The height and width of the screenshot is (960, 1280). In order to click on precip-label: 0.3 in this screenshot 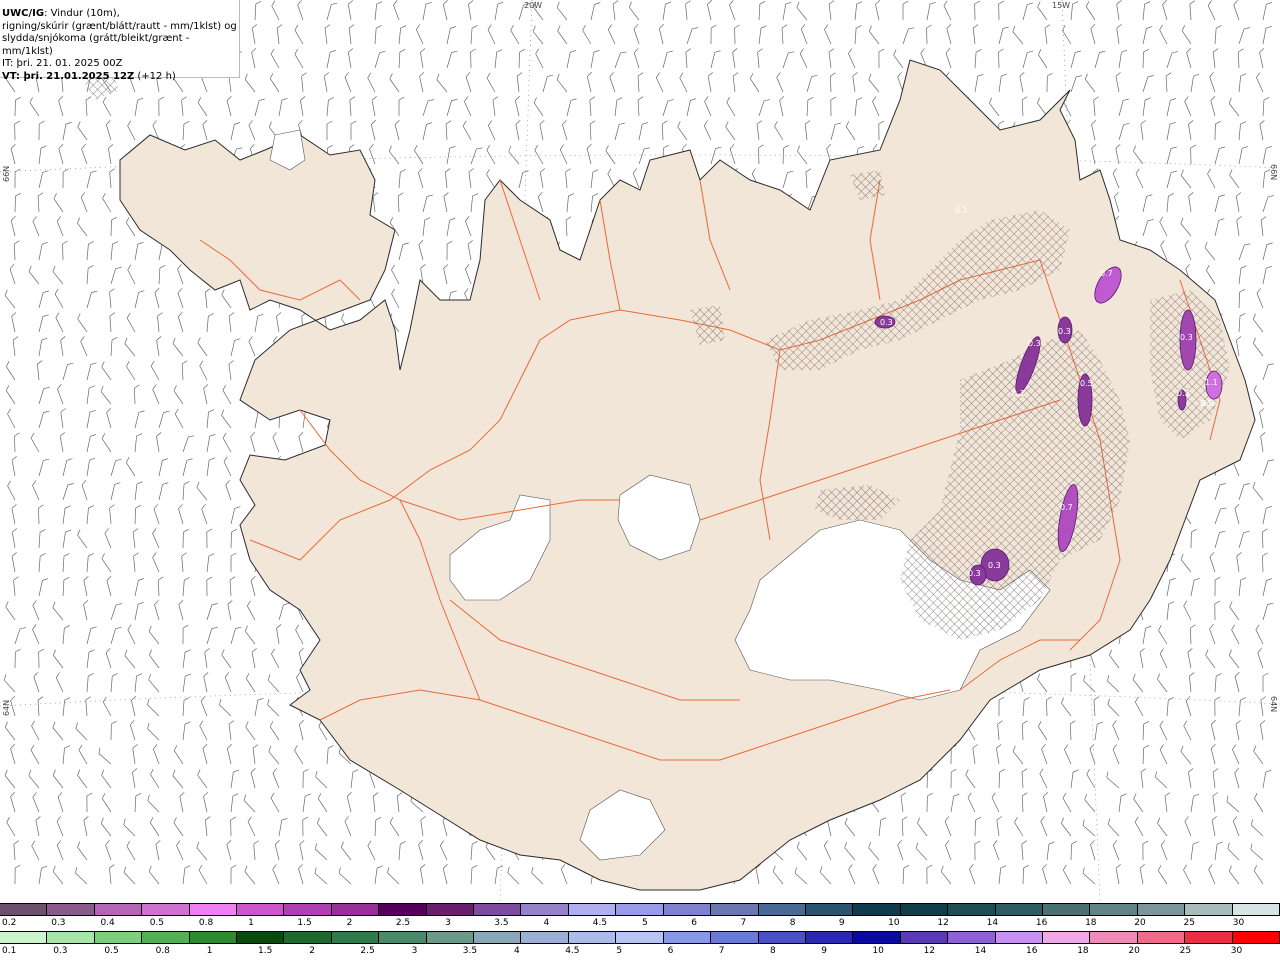, I will do `click(1034, 343)`.